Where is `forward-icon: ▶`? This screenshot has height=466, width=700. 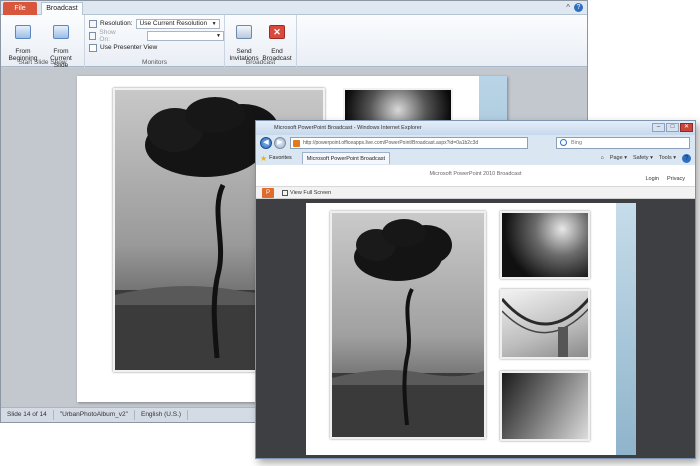 forward-icon: ▶ is located at coordinates (280, 143).